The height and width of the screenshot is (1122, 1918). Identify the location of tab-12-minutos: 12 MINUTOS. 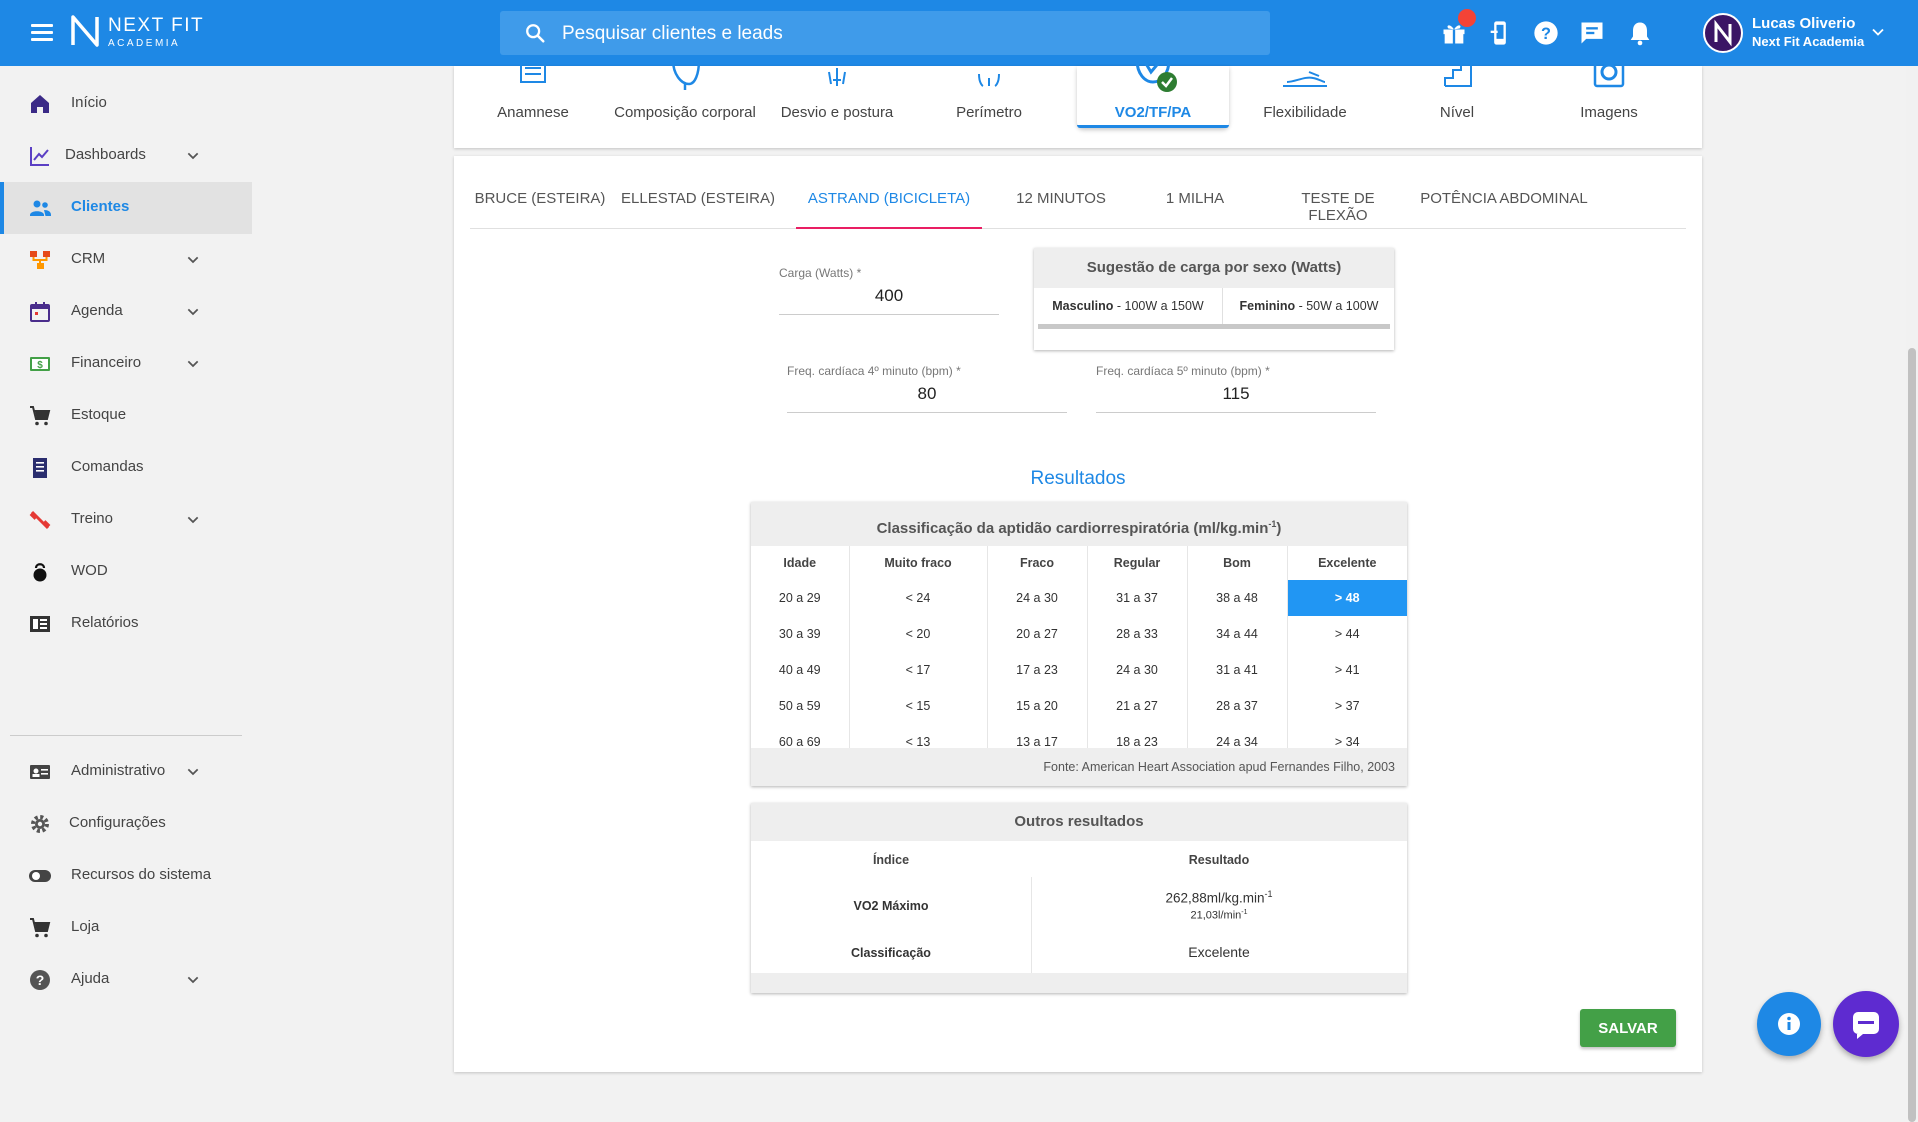
(1061, 209).